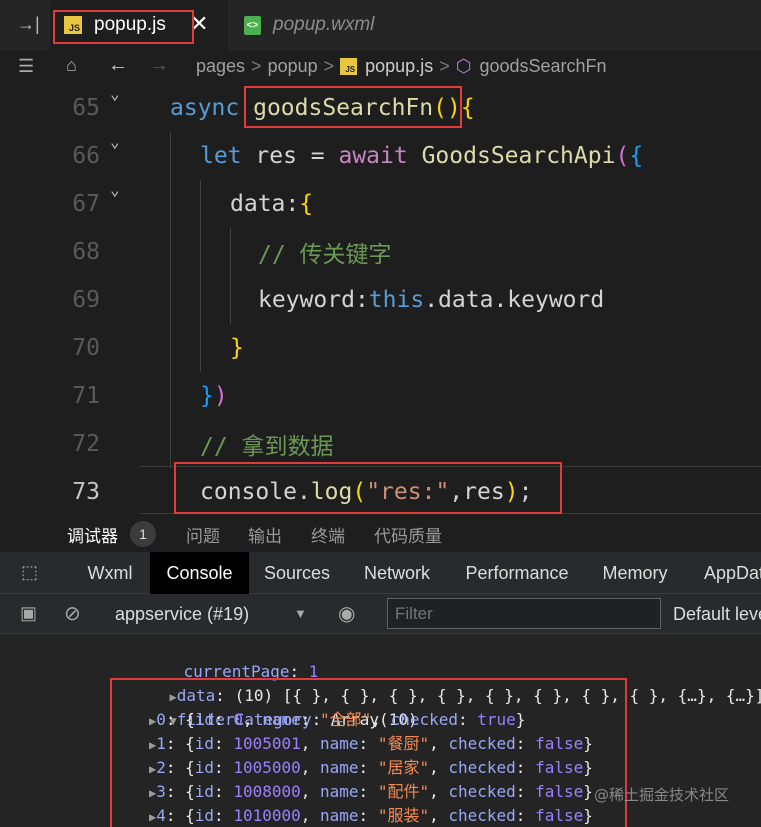  What do you see at coordinates (524, 613) in the screenshot?
I see `filter-input` at bounding box center [524, 613].